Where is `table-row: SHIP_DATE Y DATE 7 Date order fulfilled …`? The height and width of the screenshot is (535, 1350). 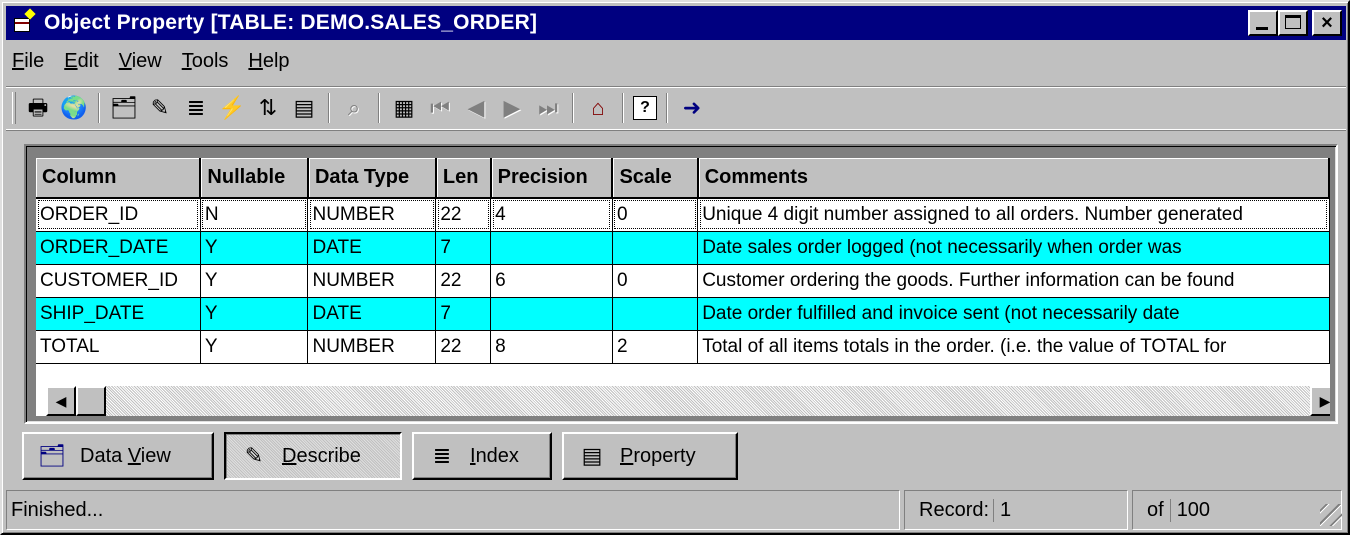
table-row: SHIP_DATE Y DATE 7 Date order fulfilled … is located at coordinates (683, 314).